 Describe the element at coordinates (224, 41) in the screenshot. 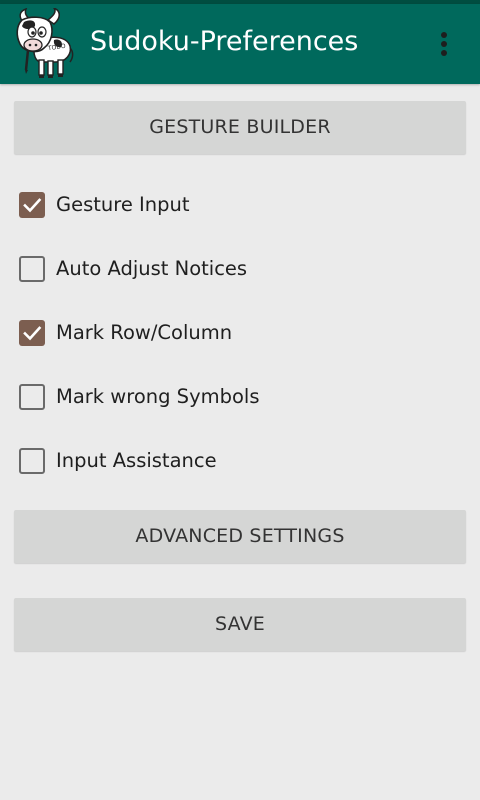

I see `page-title: Sudoku-Preferences` at that location.